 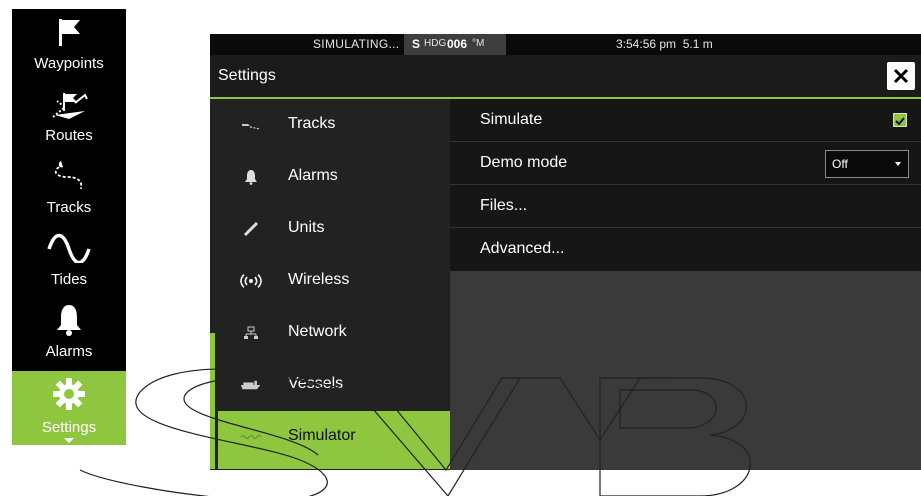 What do you see at coordinates (251, 333) in the screenshot?
I see `network-icon` at bounding box center [251, 333].